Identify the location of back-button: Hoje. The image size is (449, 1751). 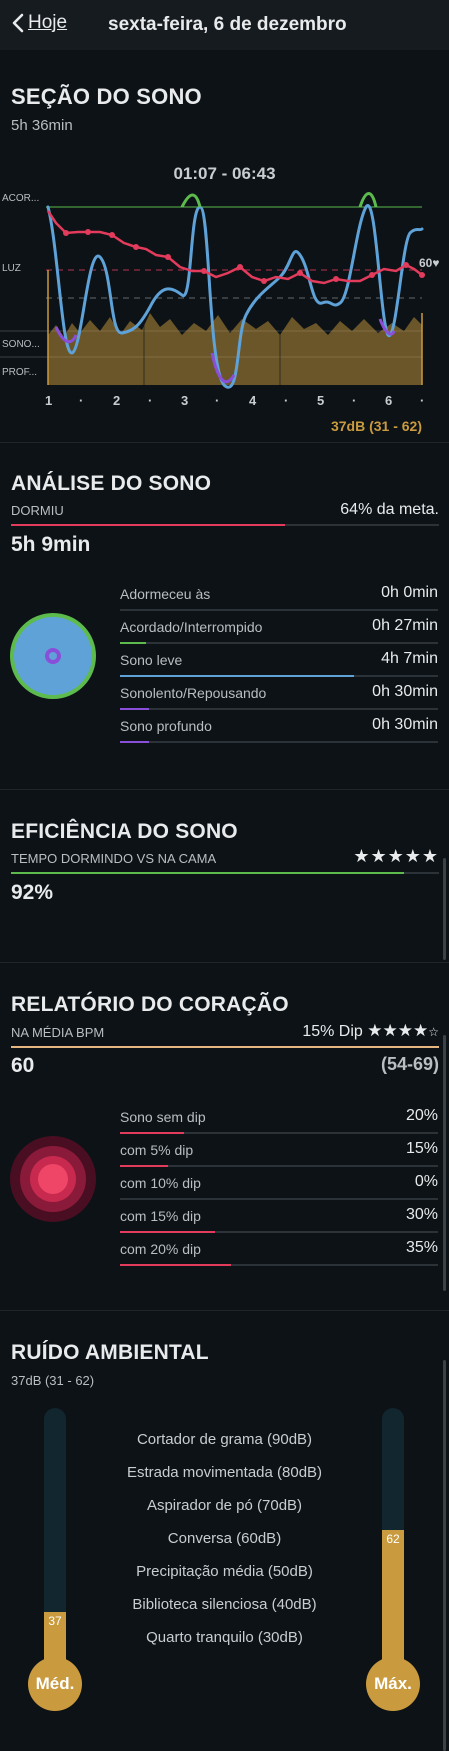
(39, 23).